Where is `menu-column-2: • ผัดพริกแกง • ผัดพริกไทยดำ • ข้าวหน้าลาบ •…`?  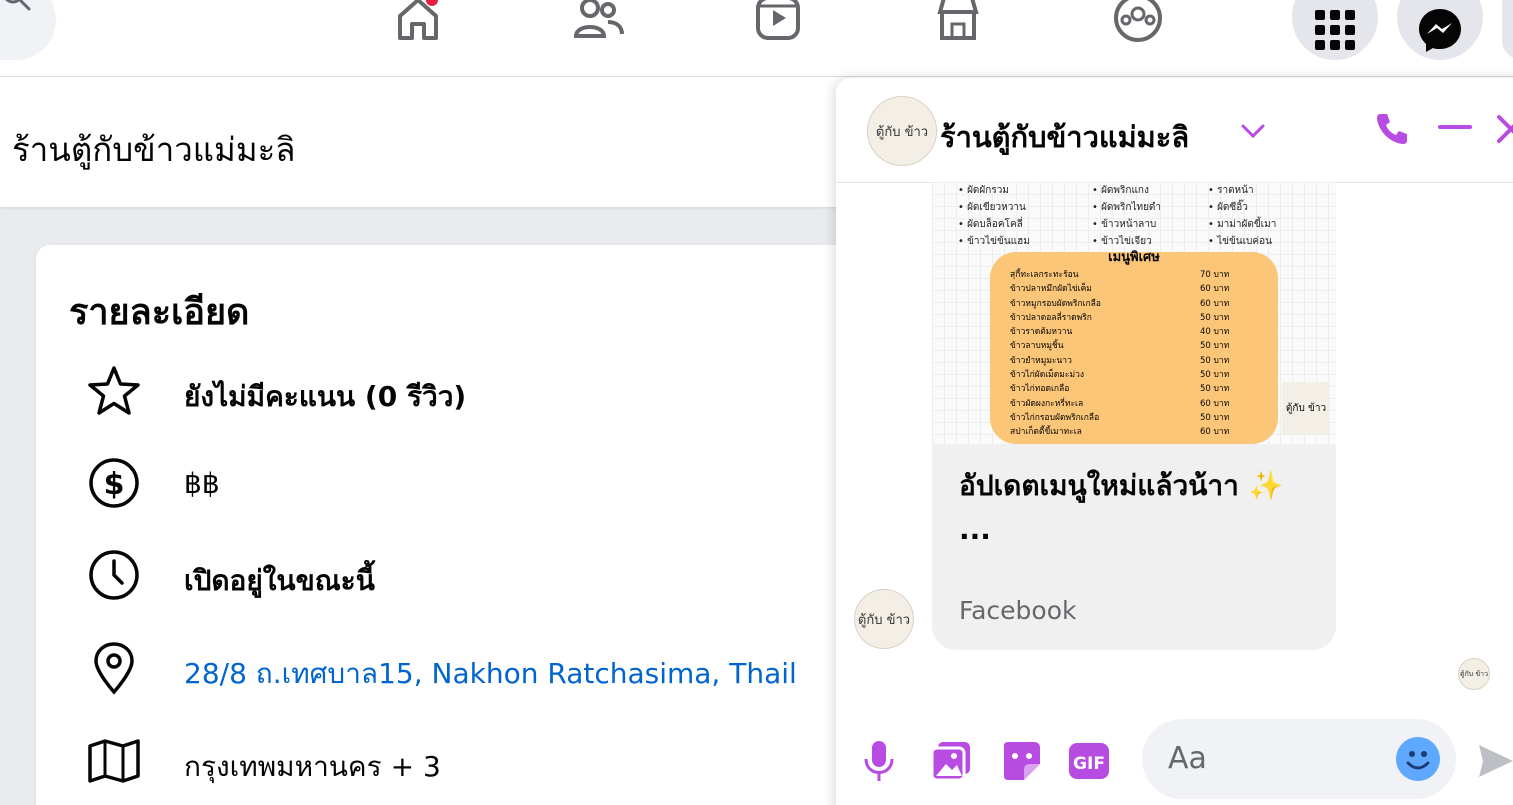
menu-column-2: • ผัดพริกแกง • ผัดพริกไทยดำ • ข้าวหน้าลาบ •… is located at coordinates (1127, 216).